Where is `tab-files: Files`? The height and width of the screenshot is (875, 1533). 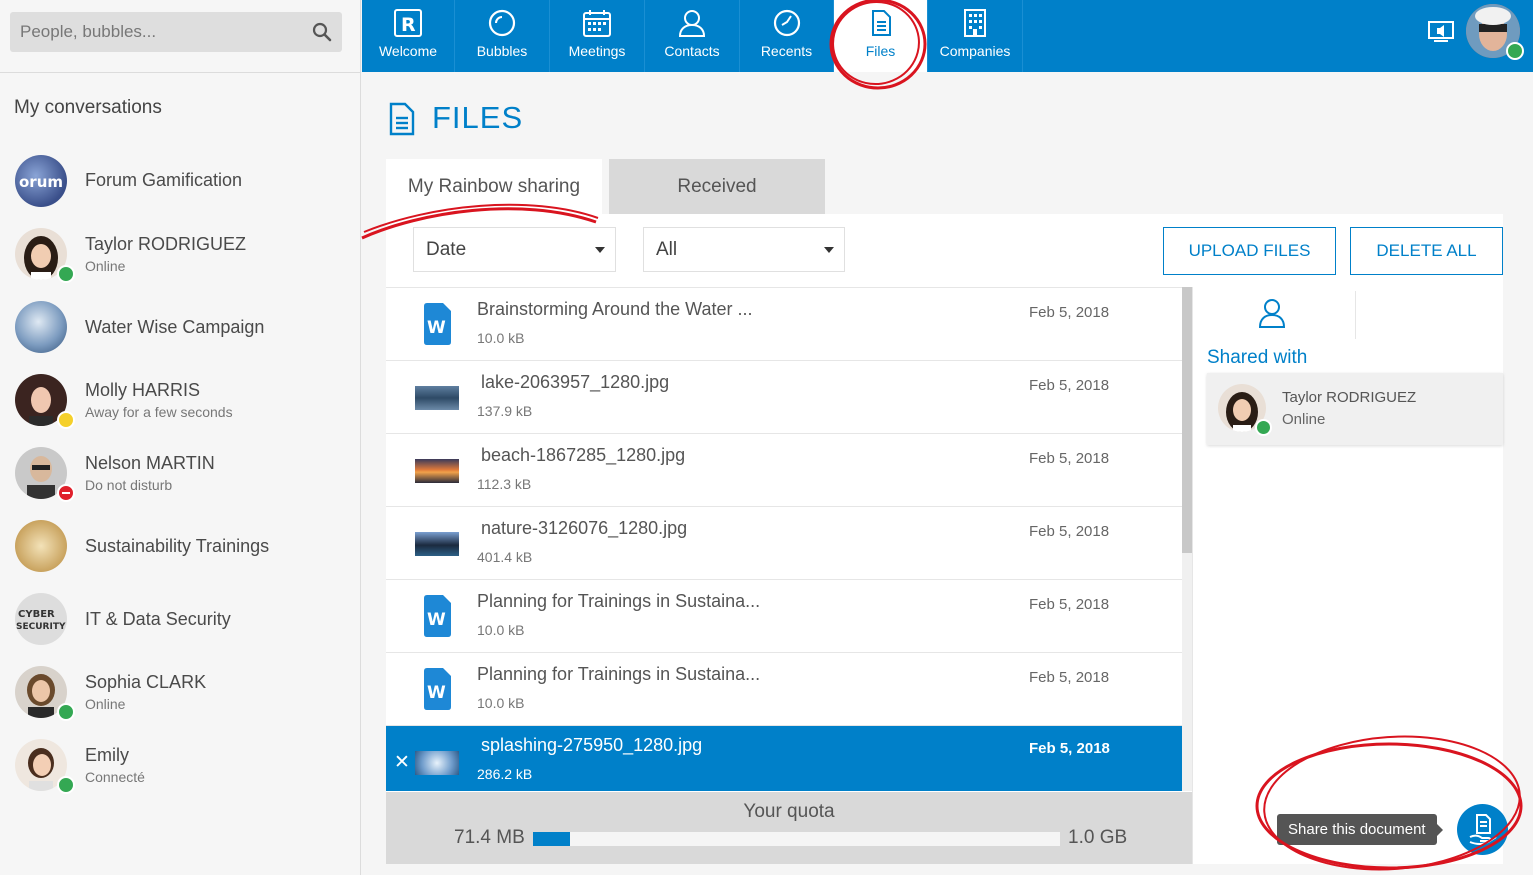 tab-files: Files is located at coordinates (881, 36).